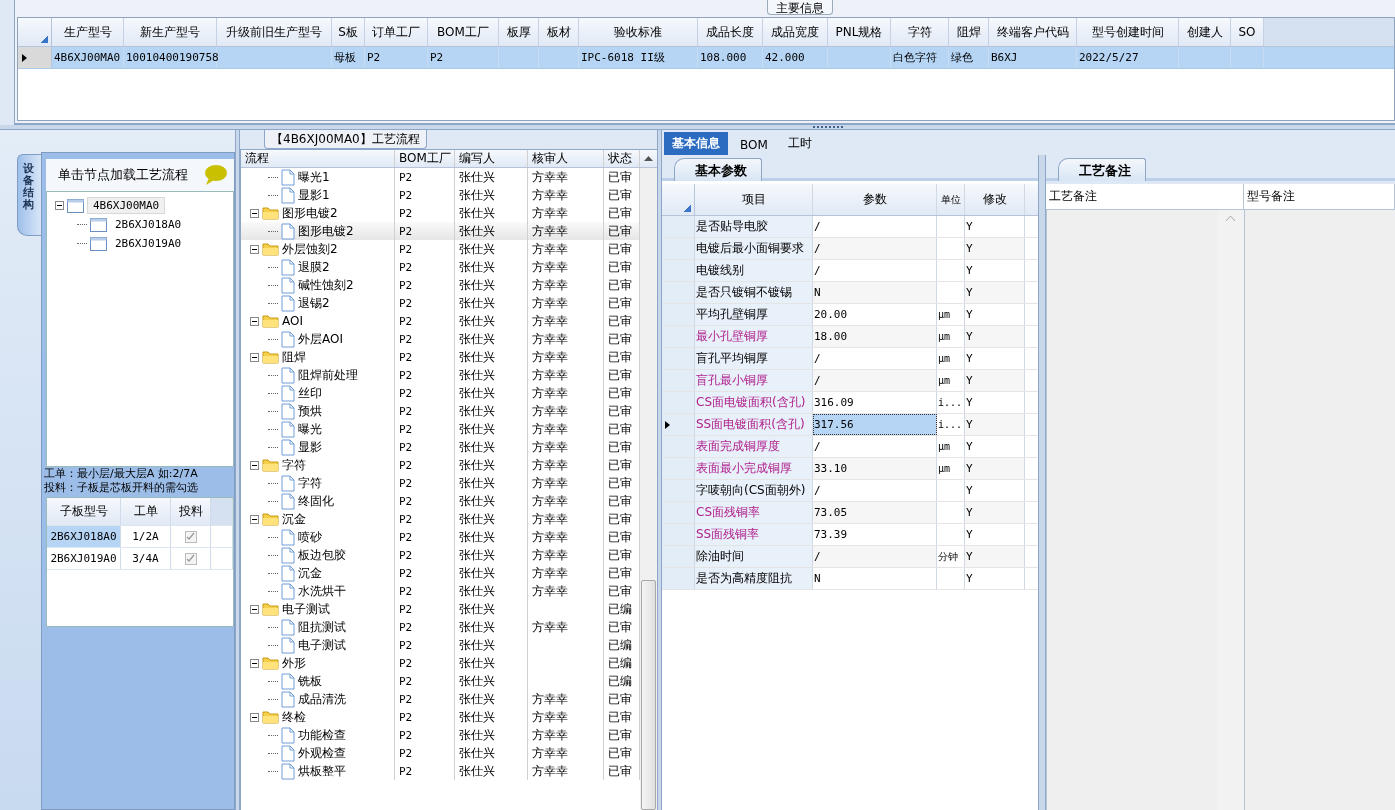 This screenshot has height=810, width=1395. What do you see at coordinates (440, 231) in the screenshot?
I see `tree-row: 图形电镀2 P2 张仕兴 方幸幸 已审` at bounding box center [440, 231].